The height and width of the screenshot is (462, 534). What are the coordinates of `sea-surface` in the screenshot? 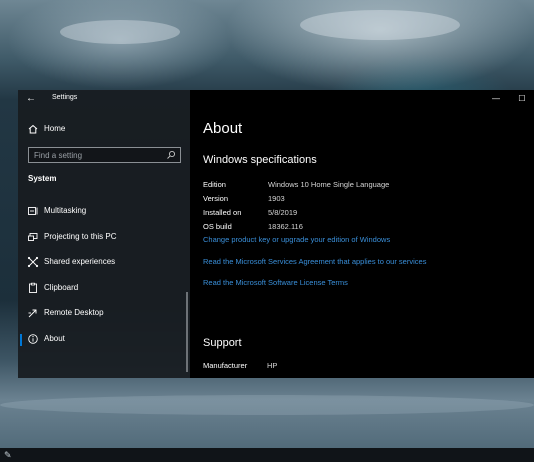 It's located at (267, 405).